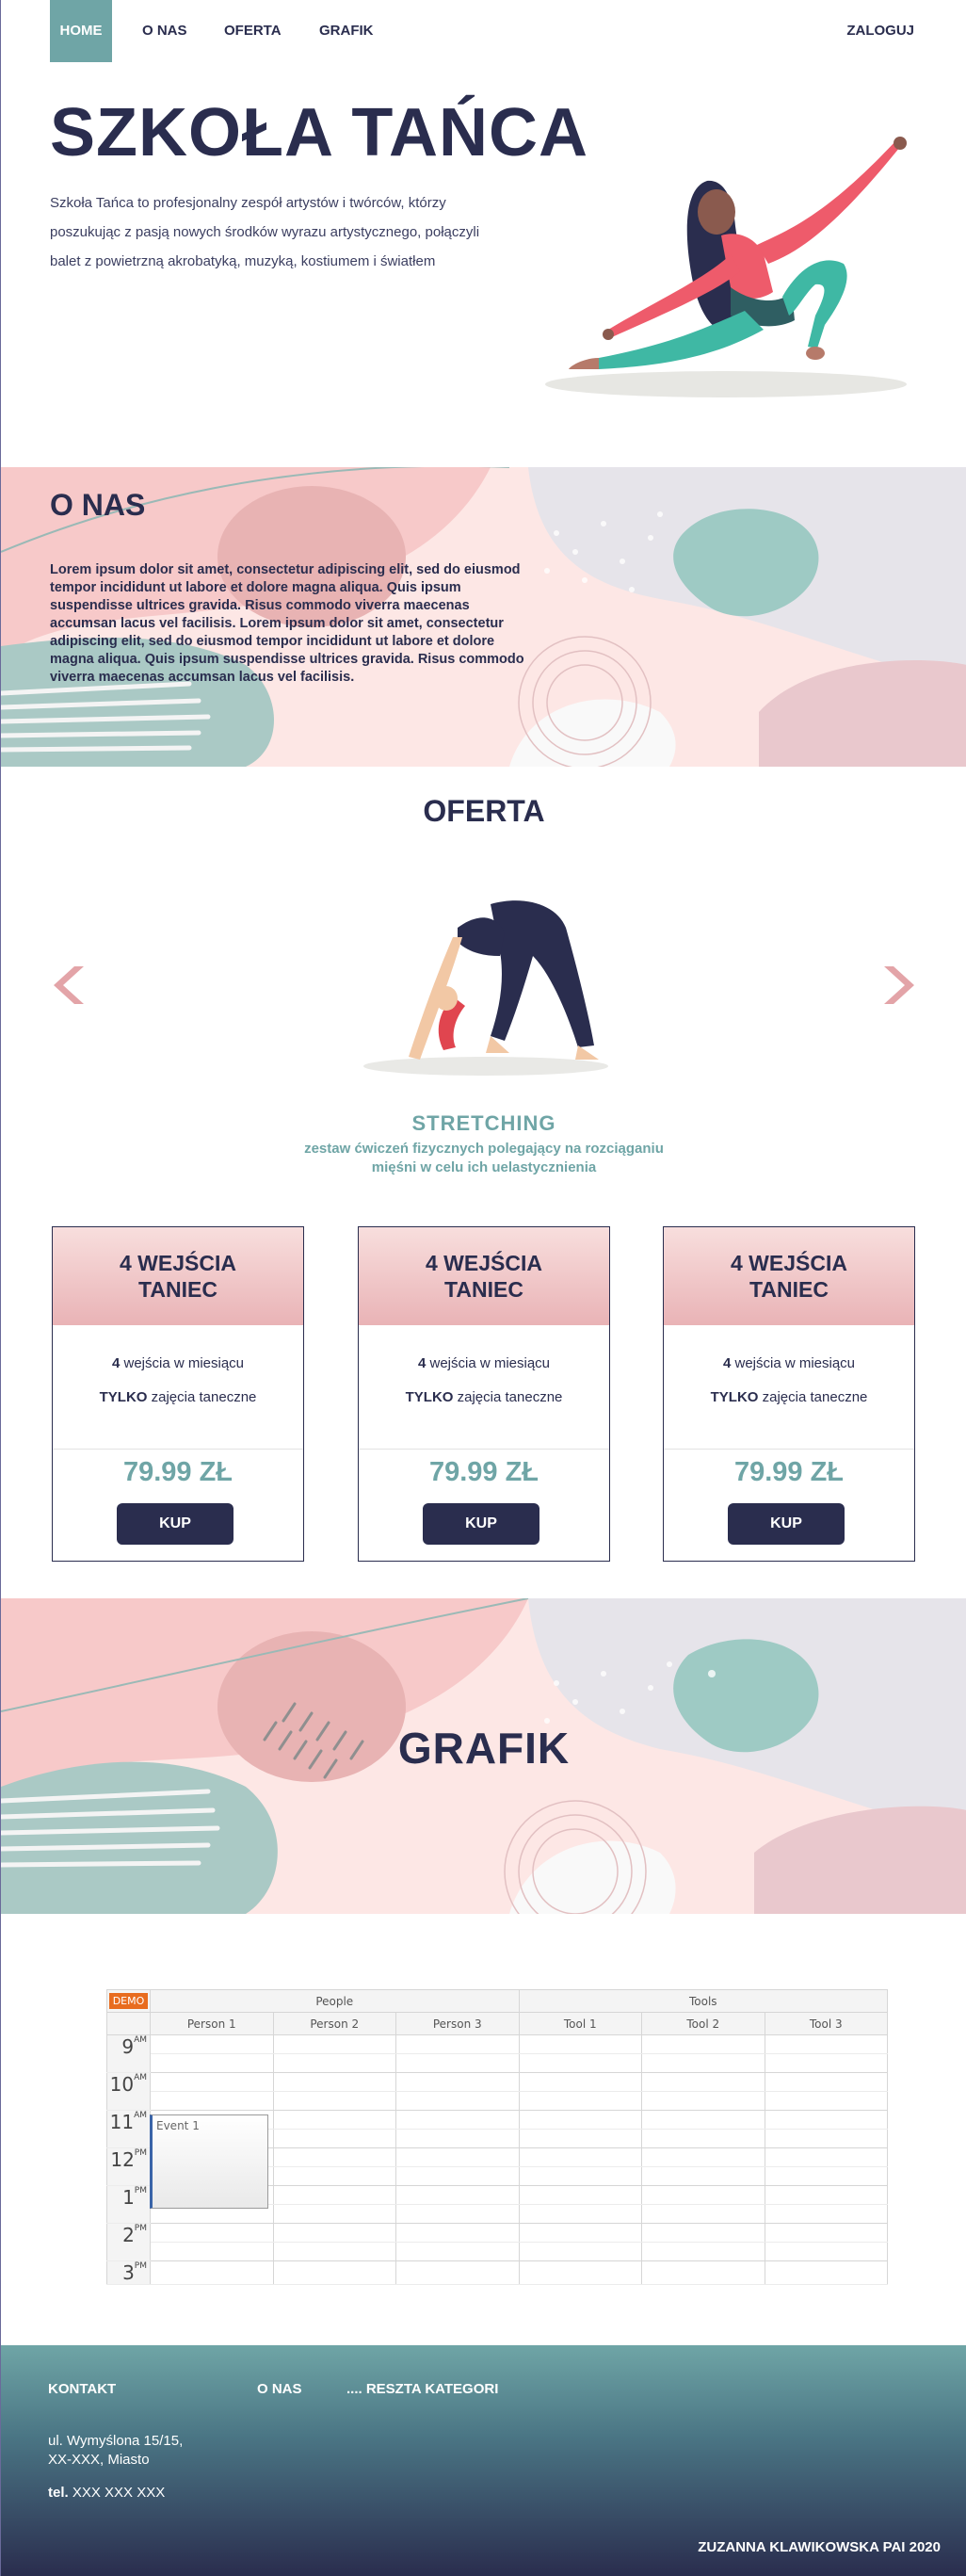 The image size is (966, 2576). What do you see at coordinates (703, 2001) in the screenshot?
I see `group-header: Tools` at bounding box center [703, 2001].